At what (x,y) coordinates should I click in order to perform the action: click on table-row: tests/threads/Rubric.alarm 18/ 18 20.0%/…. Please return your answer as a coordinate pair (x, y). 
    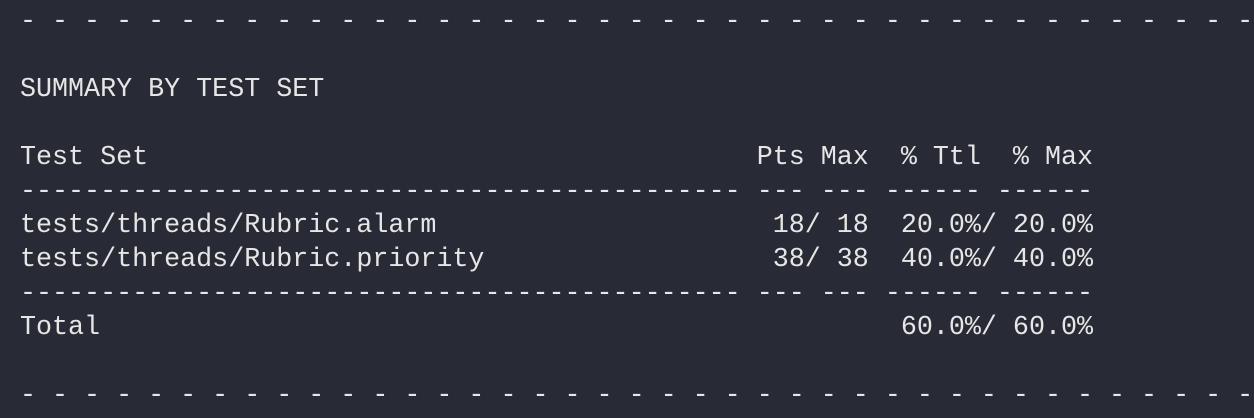
    Looking at the image, I should click on (557, 226).